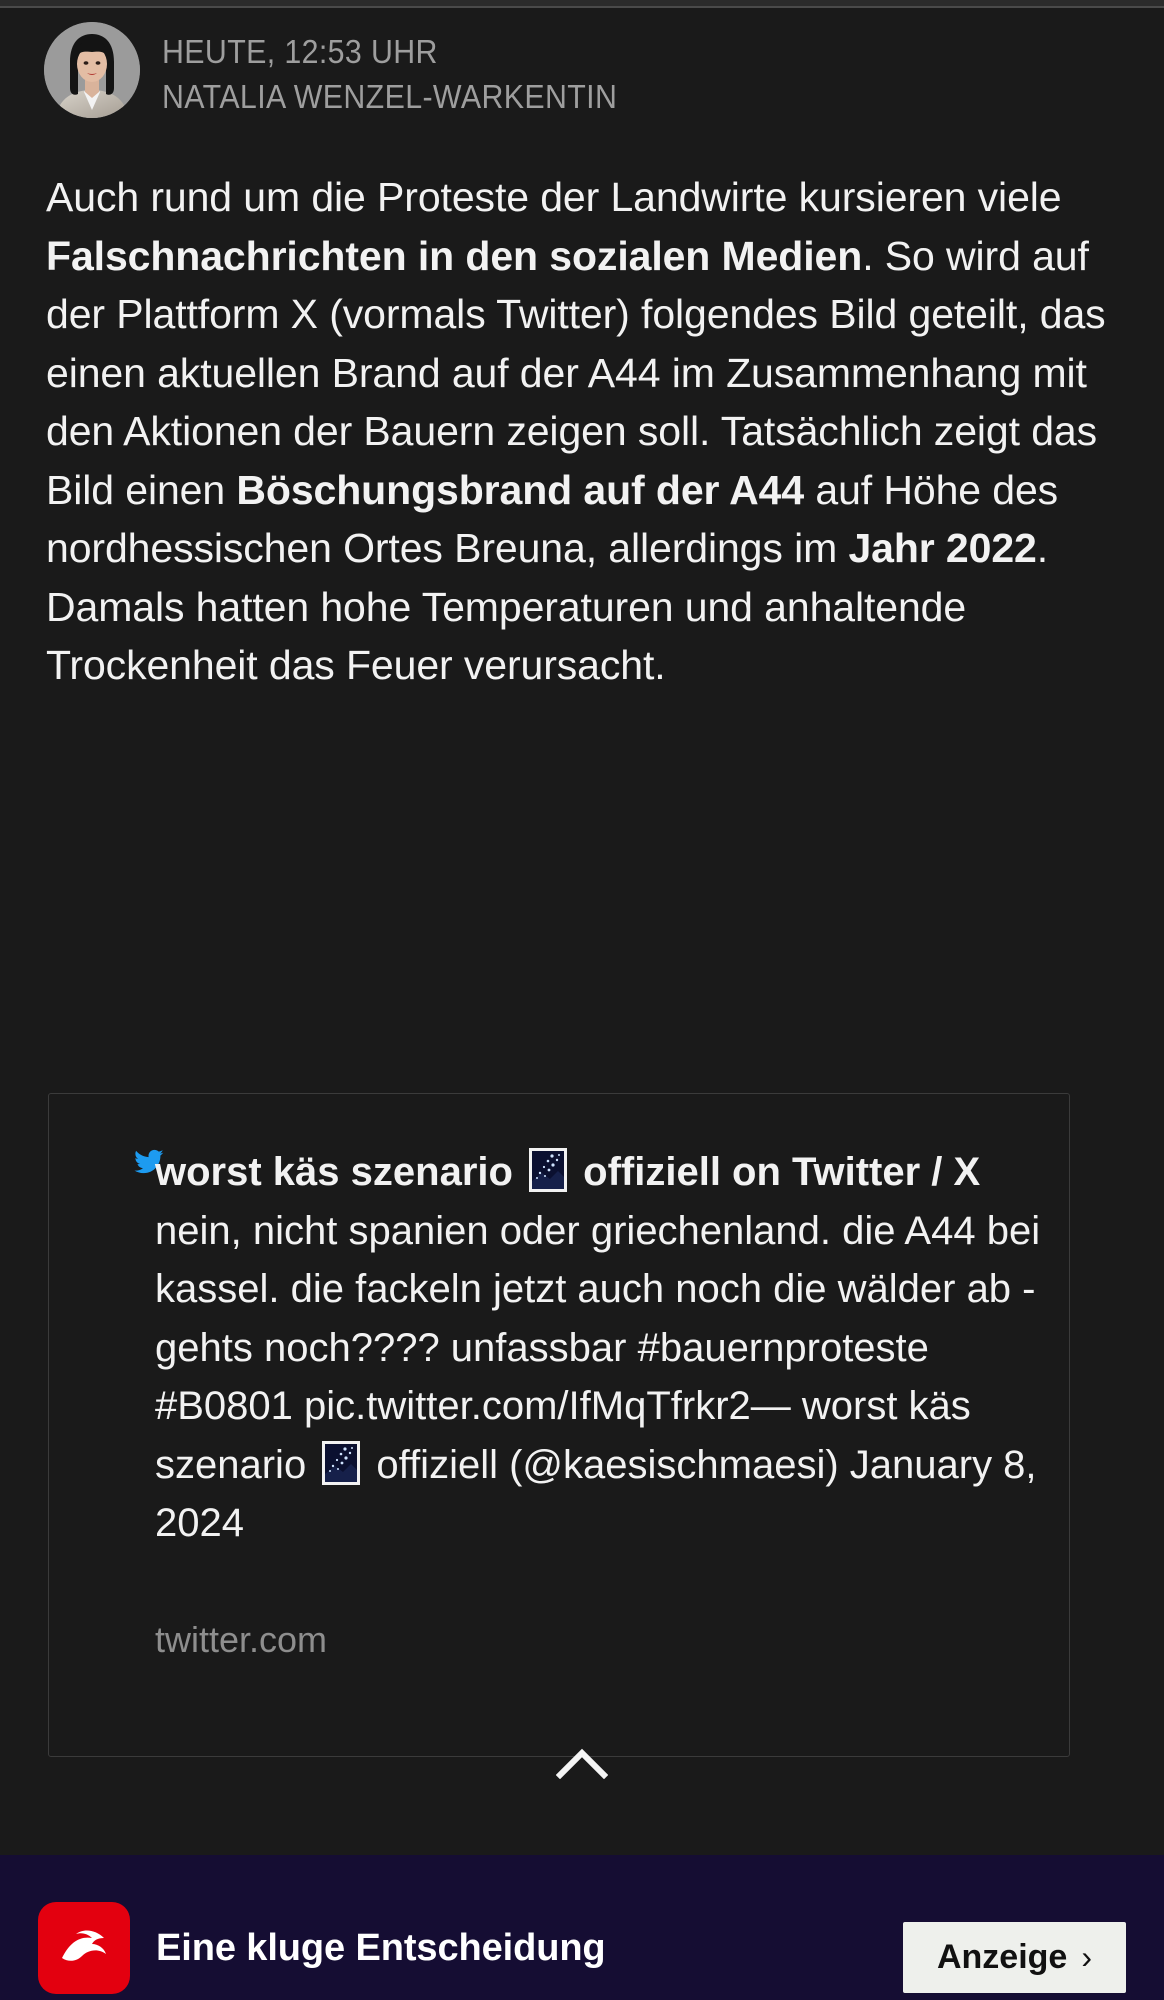 The image size is (1164, 2000). I want to click on tweet-source-link: twitter.com, so click(241, 1640).